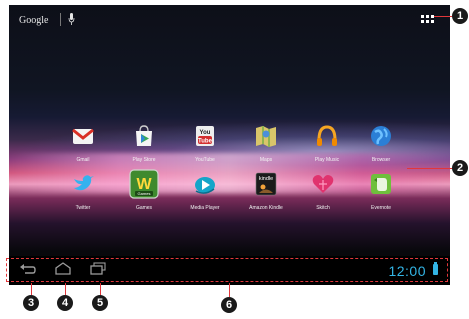 Image resolution: width=469 pixels, height=319 pixels. What do you see at coordinates (71, 19) in the screenshot?
I see `microphone-icon` at bounding box center [71, 19].